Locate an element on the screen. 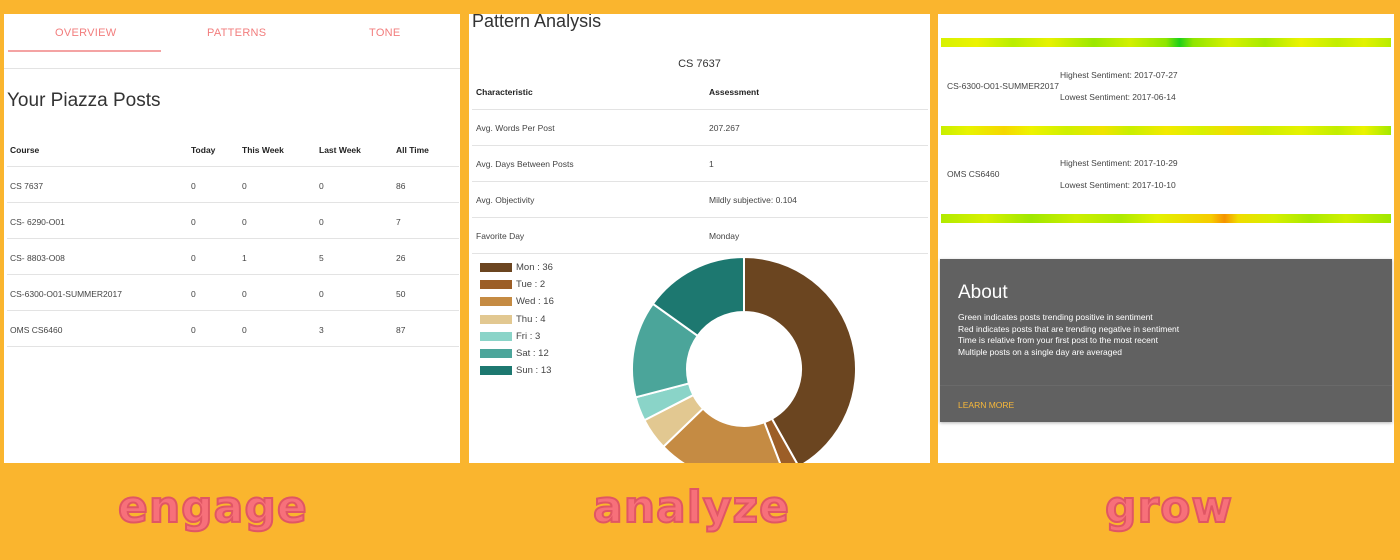  cell-all-time: 86 is located at coordinates (401, 186).